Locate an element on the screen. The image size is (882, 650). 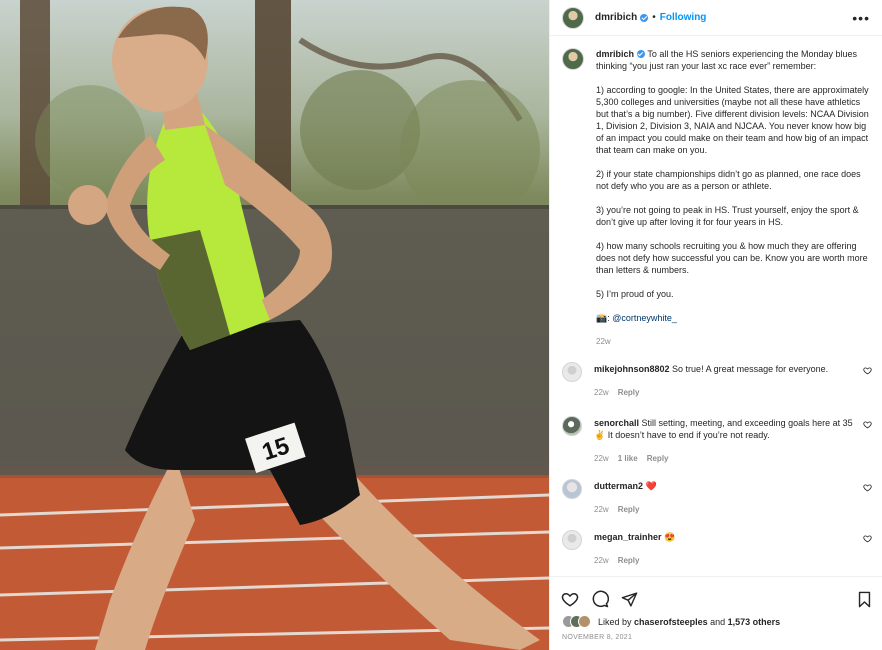
post-date: NOVEMBER 8, 2021 is located at coordinates (716, 634).